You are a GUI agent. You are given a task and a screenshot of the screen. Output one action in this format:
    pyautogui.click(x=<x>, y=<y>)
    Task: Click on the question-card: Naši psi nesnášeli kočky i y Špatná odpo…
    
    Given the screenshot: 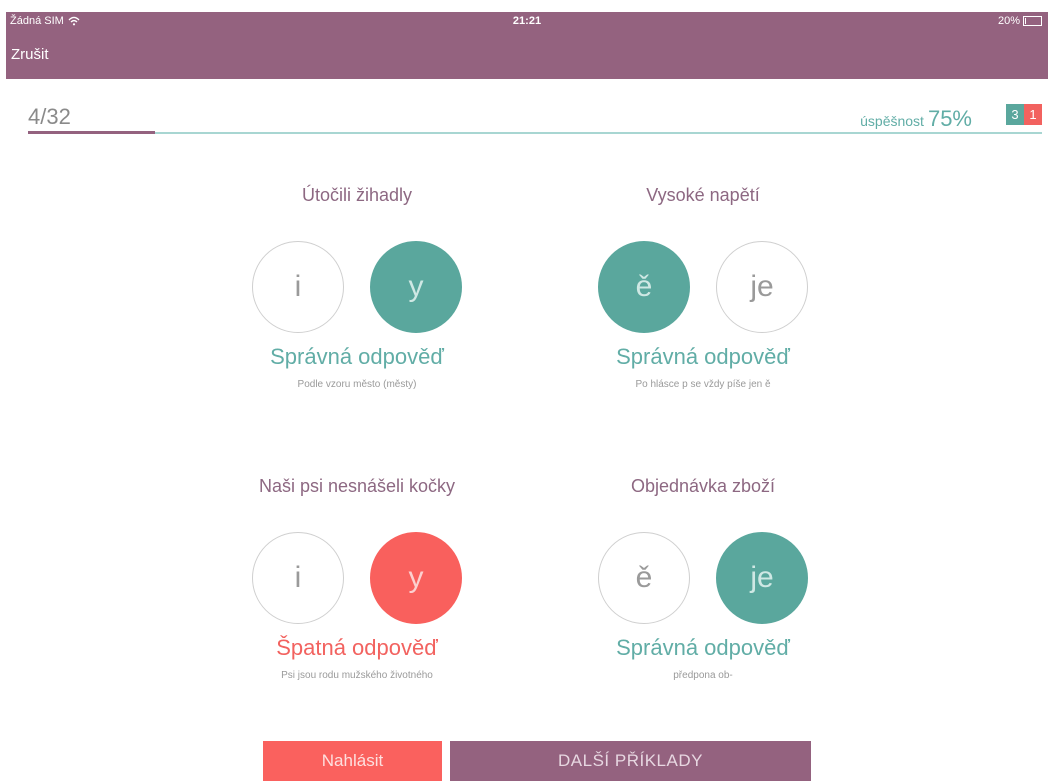 What is the action you would take?
    pyautogui.click(x=357, y=578)
    